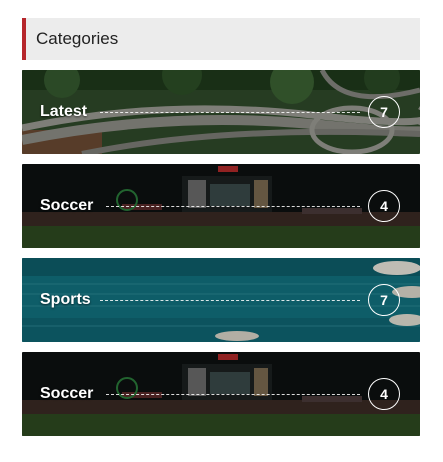 This screenshot has height=462, width=443. I want to click on widget-header: Categories, so click(221, 39).